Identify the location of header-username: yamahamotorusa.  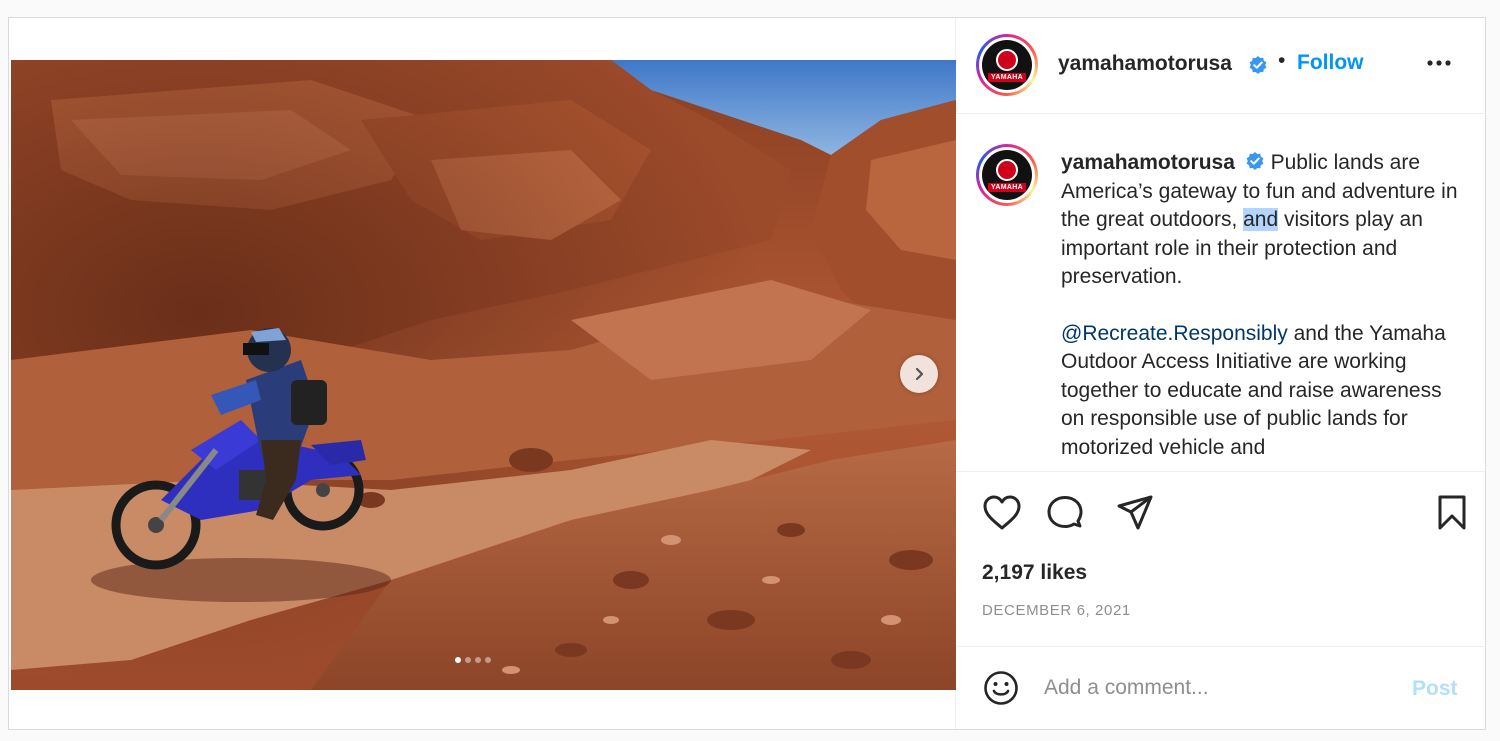
(1145, 64).